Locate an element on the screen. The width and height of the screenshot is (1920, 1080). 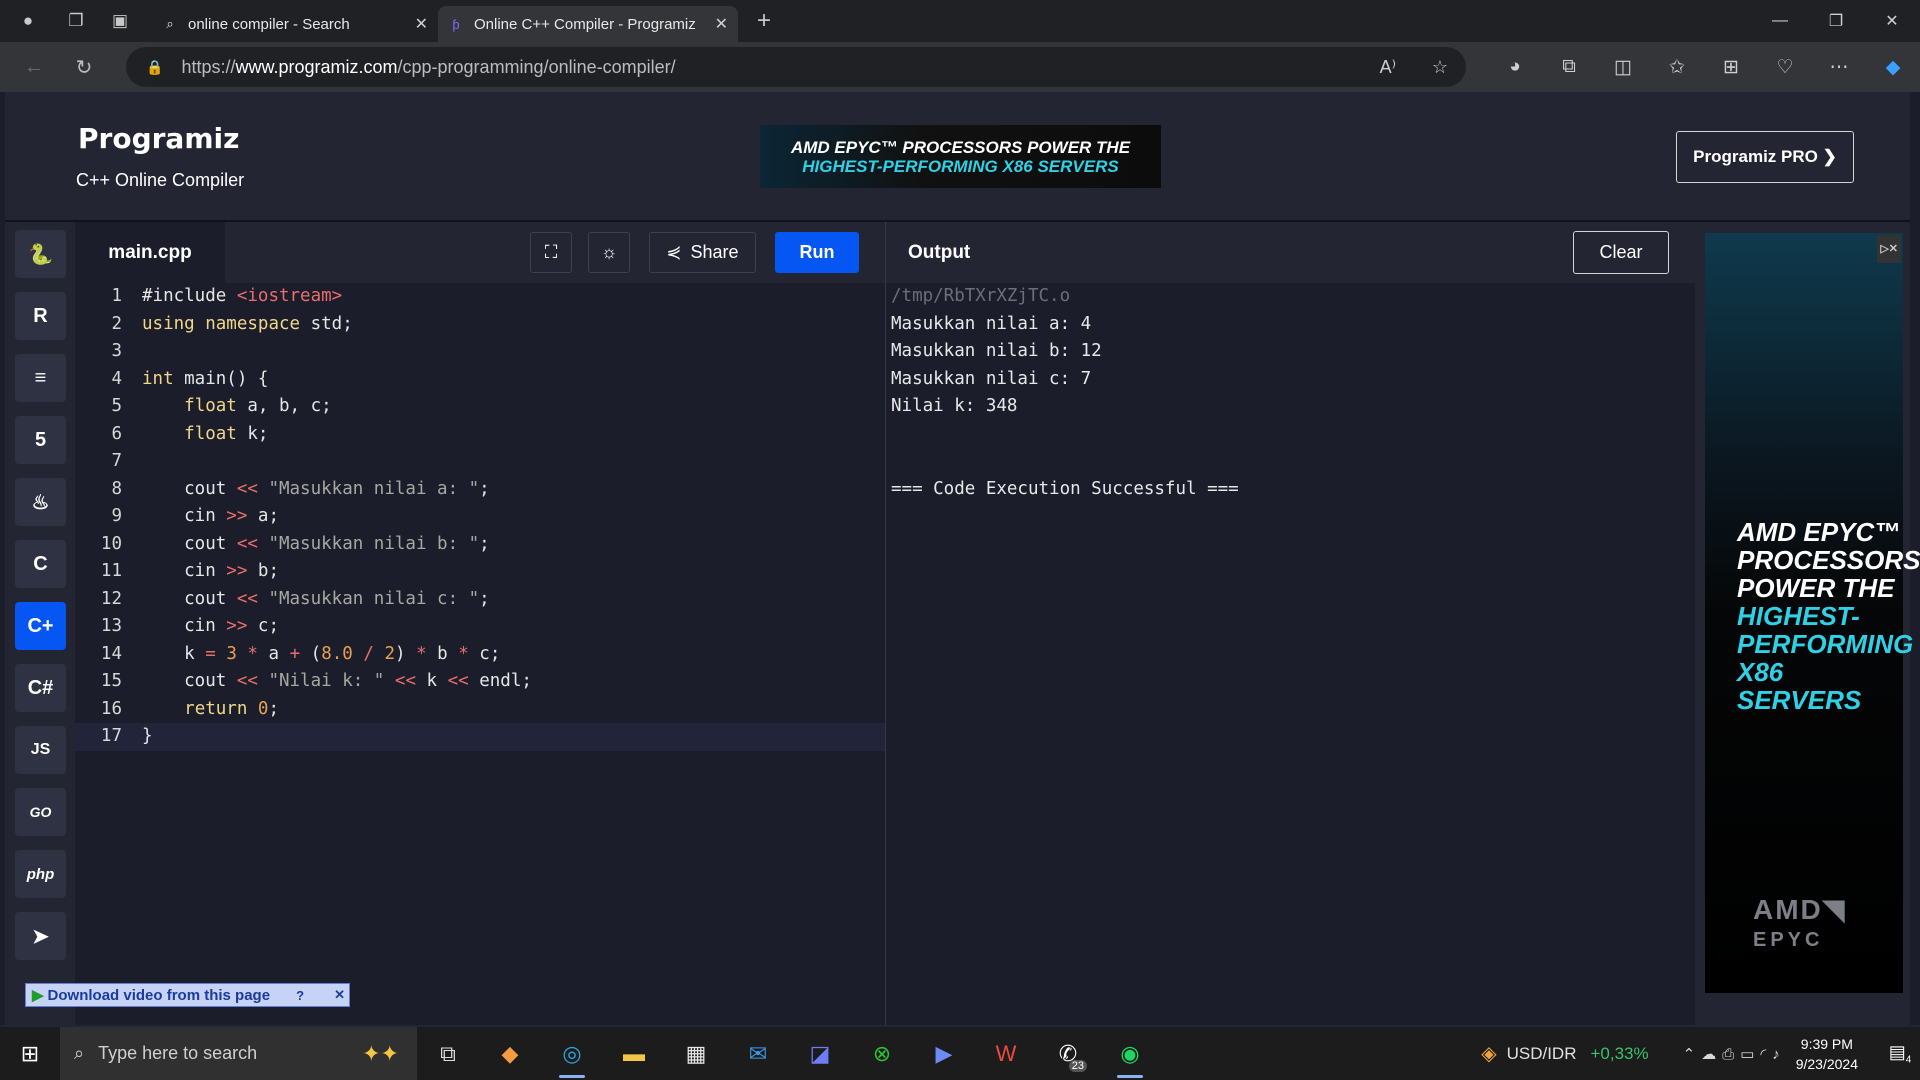
whatsapp-icon: ✆ 23 is located at coordinates (1068, 1053).